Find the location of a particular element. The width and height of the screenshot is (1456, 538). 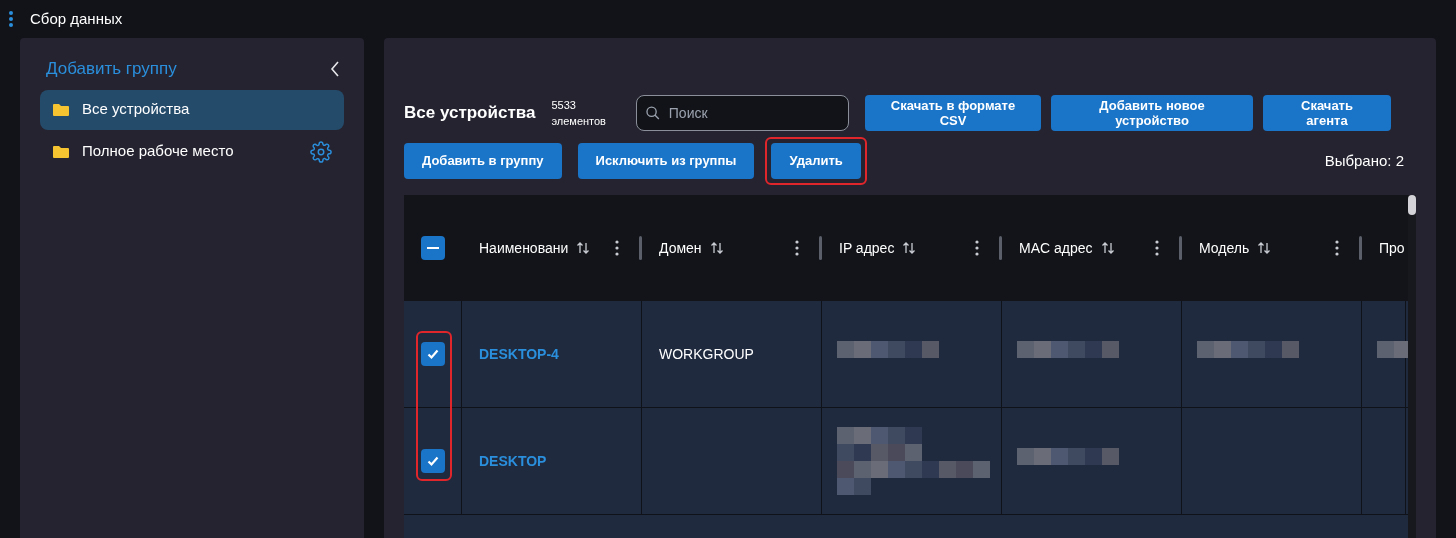

search-input: Поиск is located at coordinates (754, 113).